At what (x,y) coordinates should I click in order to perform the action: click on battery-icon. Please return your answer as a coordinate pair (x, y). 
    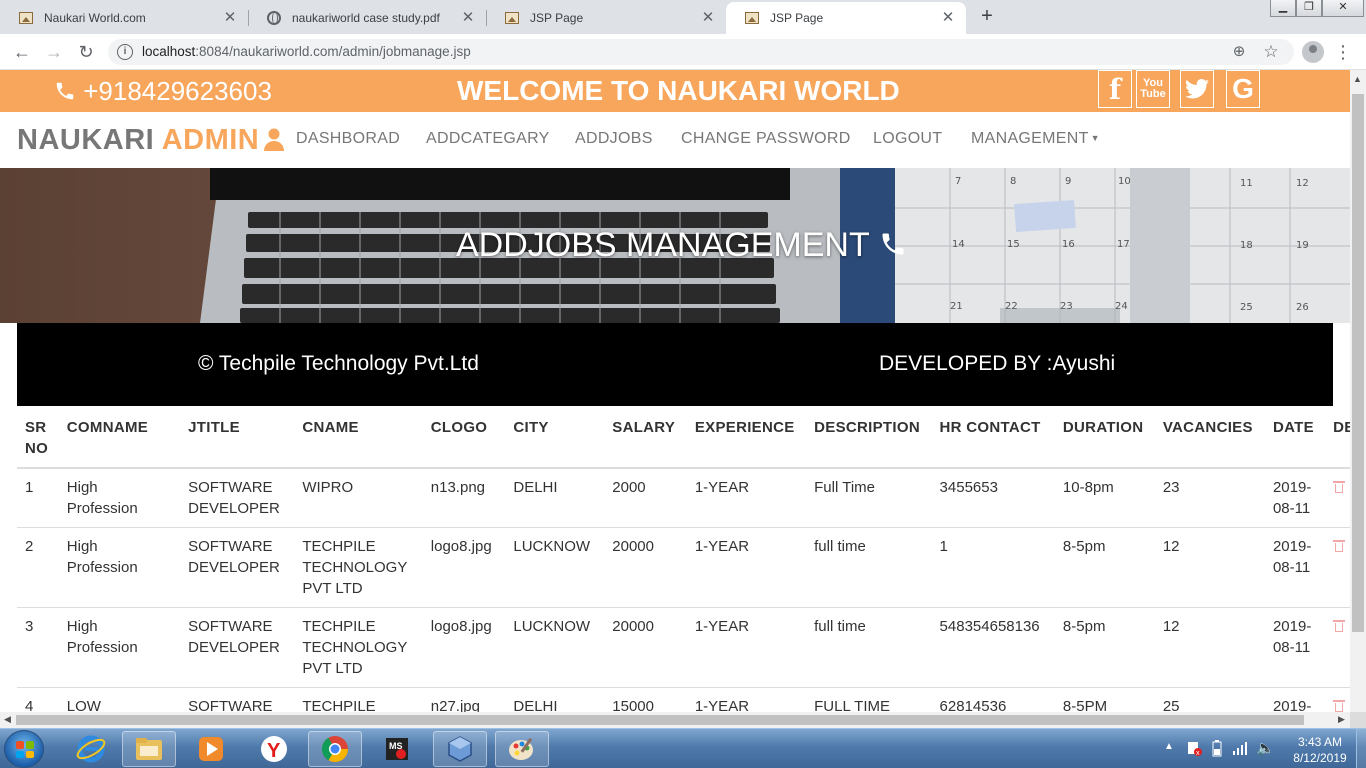
    Looking at the image, I should click on (1217, 750).